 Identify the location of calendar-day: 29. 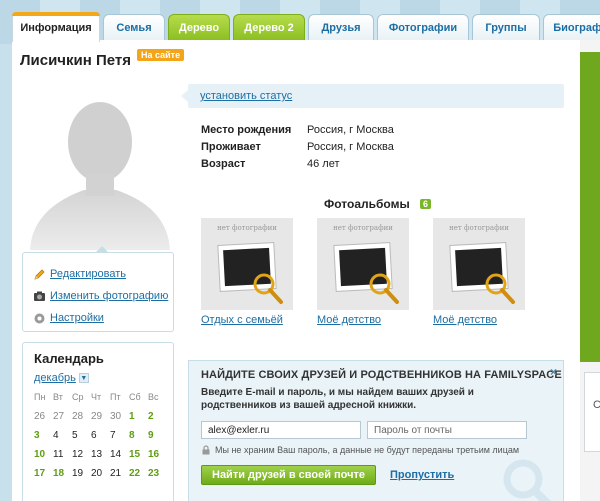
(97, 416).